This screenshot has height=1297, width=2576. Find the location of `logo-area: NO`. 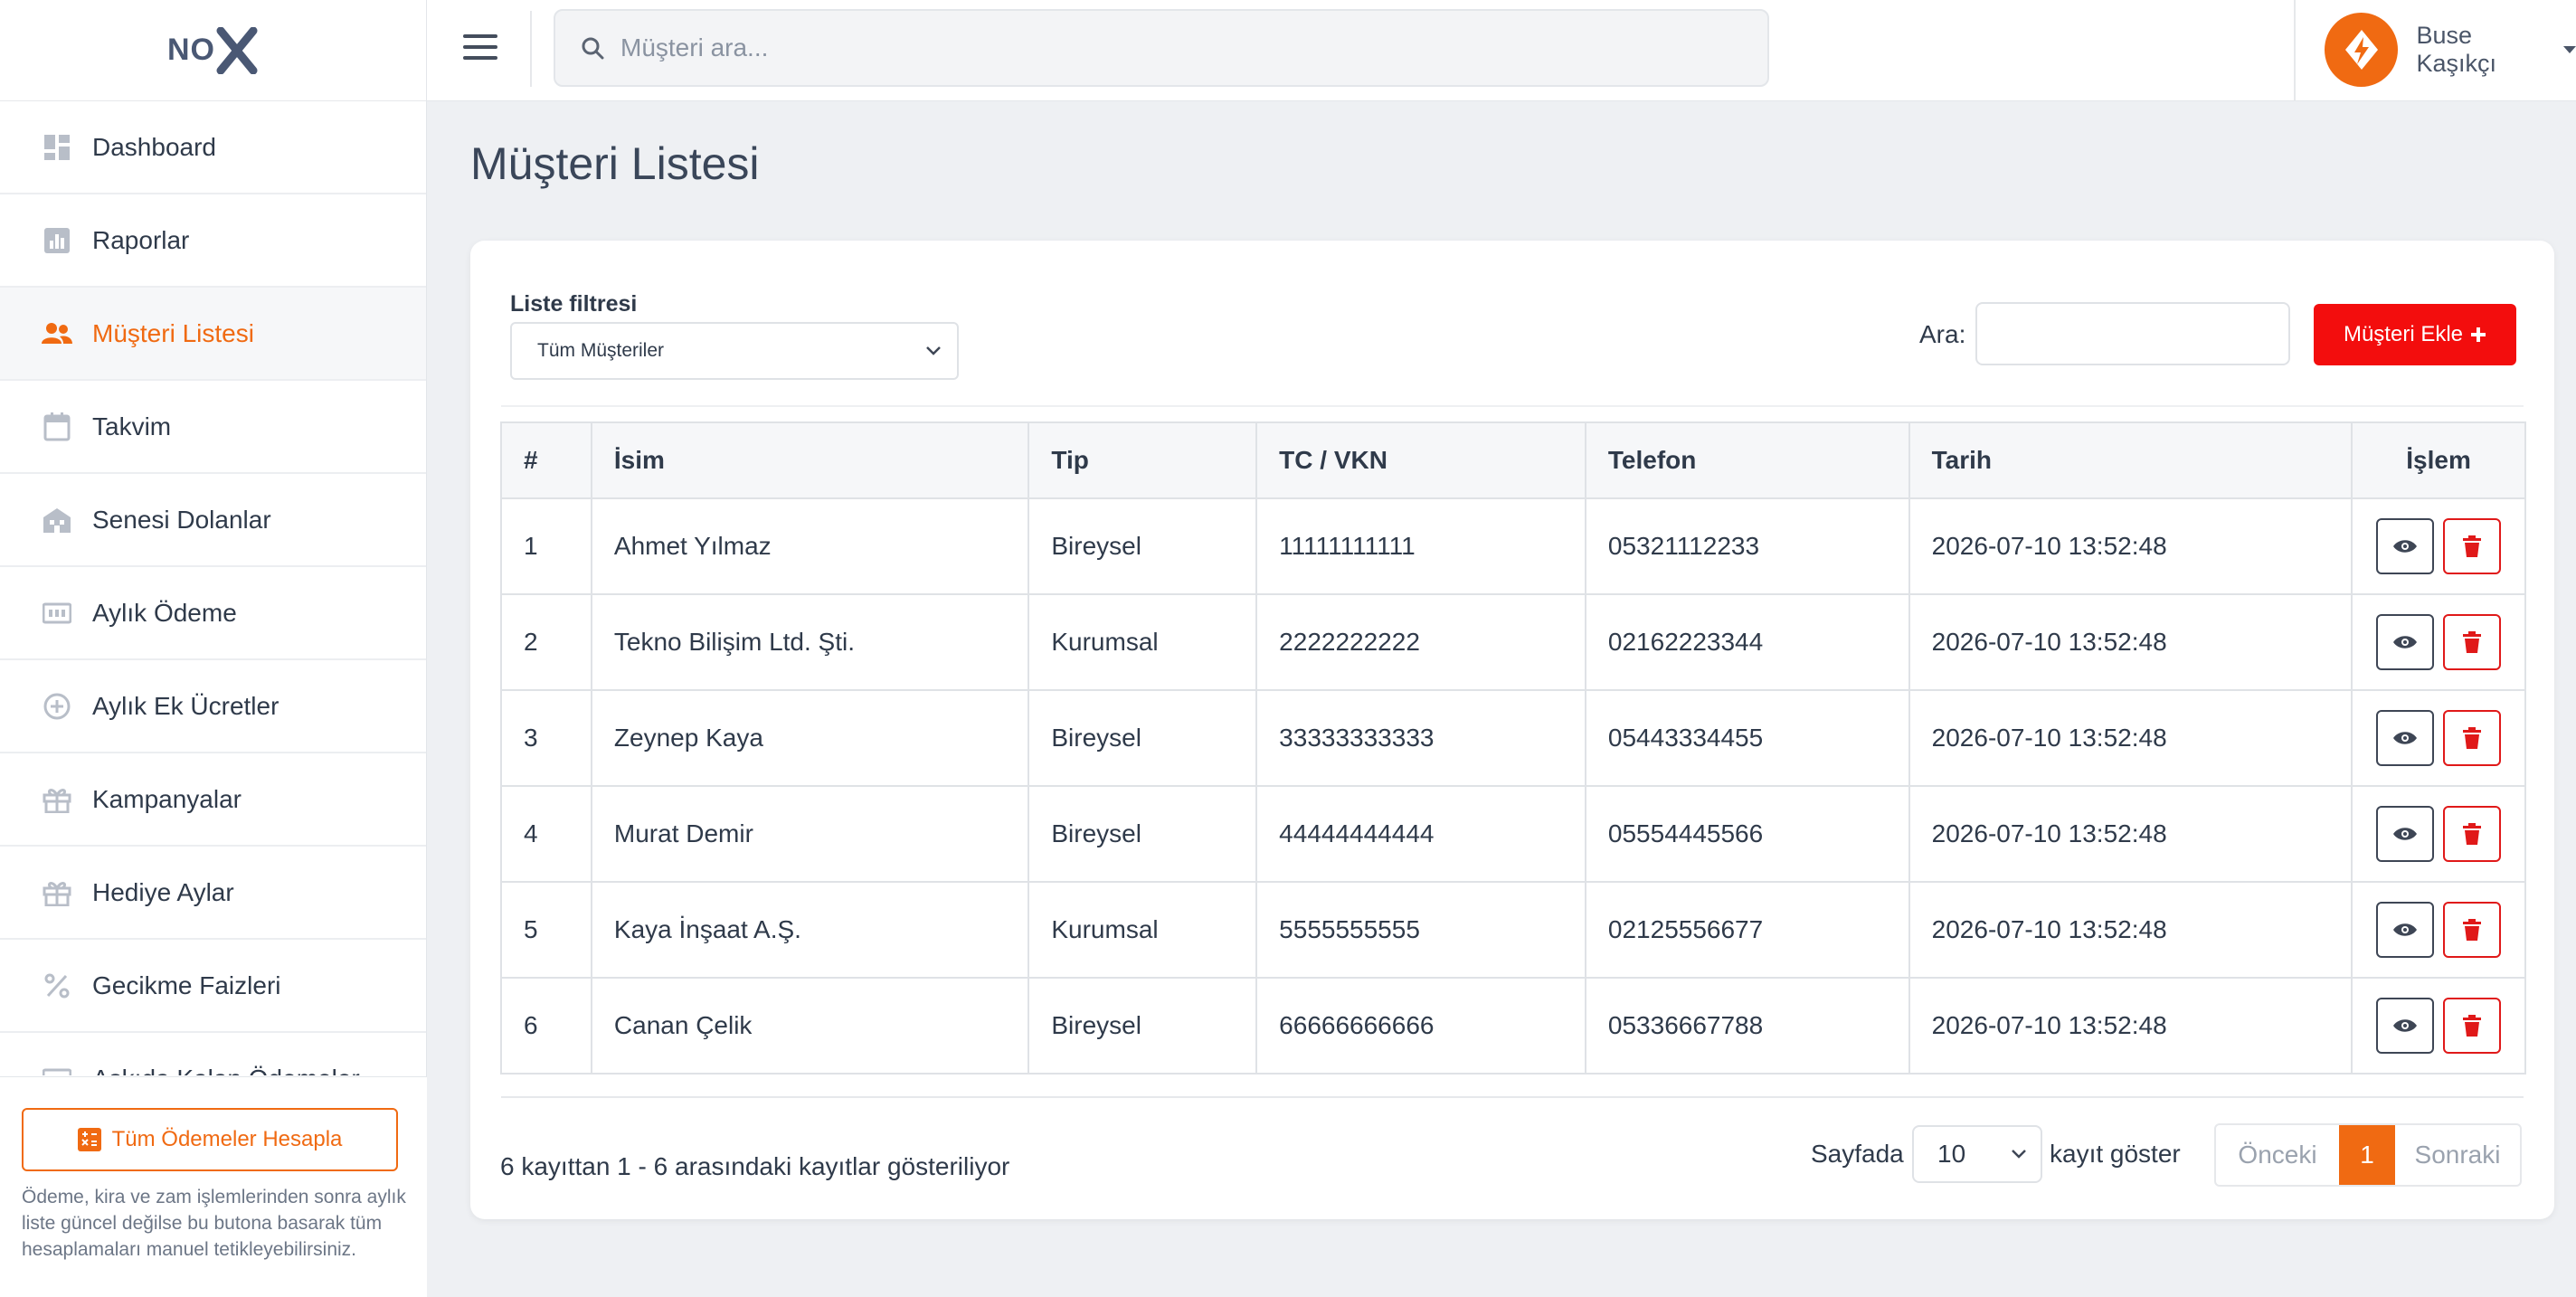

logo-area: NO is located at coordinates (213, 50).